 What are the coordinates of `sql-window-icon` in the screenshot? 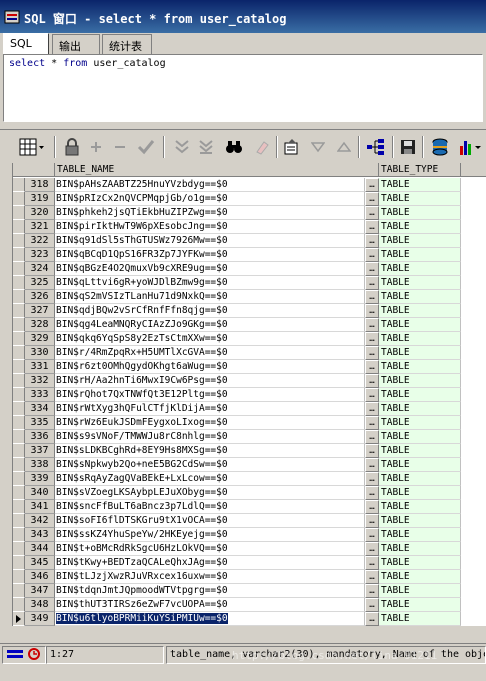 It's located at (12, 17).